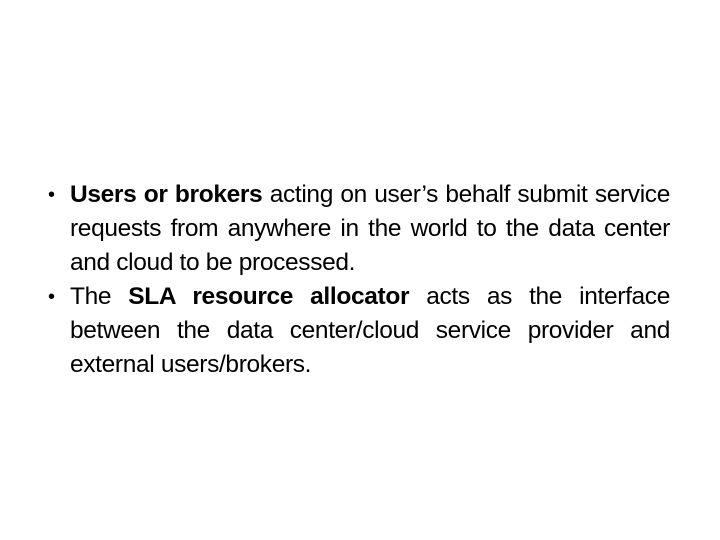 The height and width of the screenshot is (540, 720). What do you see at coordinates (99, 296) in the screenshot?
I see `bullet-text: The` at bounding box center [99, 296].